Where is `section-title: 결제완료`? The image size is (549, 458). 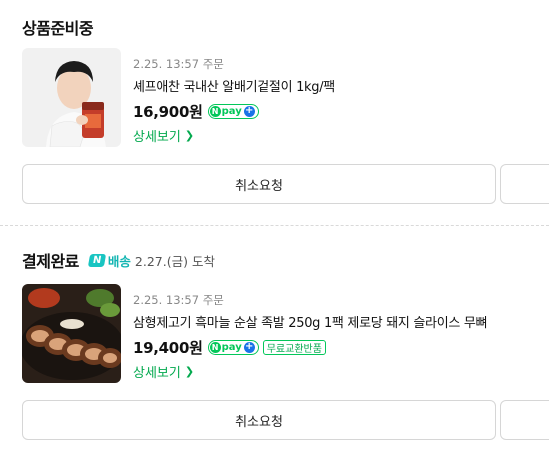
section-title: 결제완료 is located at coordinates (50, 261).